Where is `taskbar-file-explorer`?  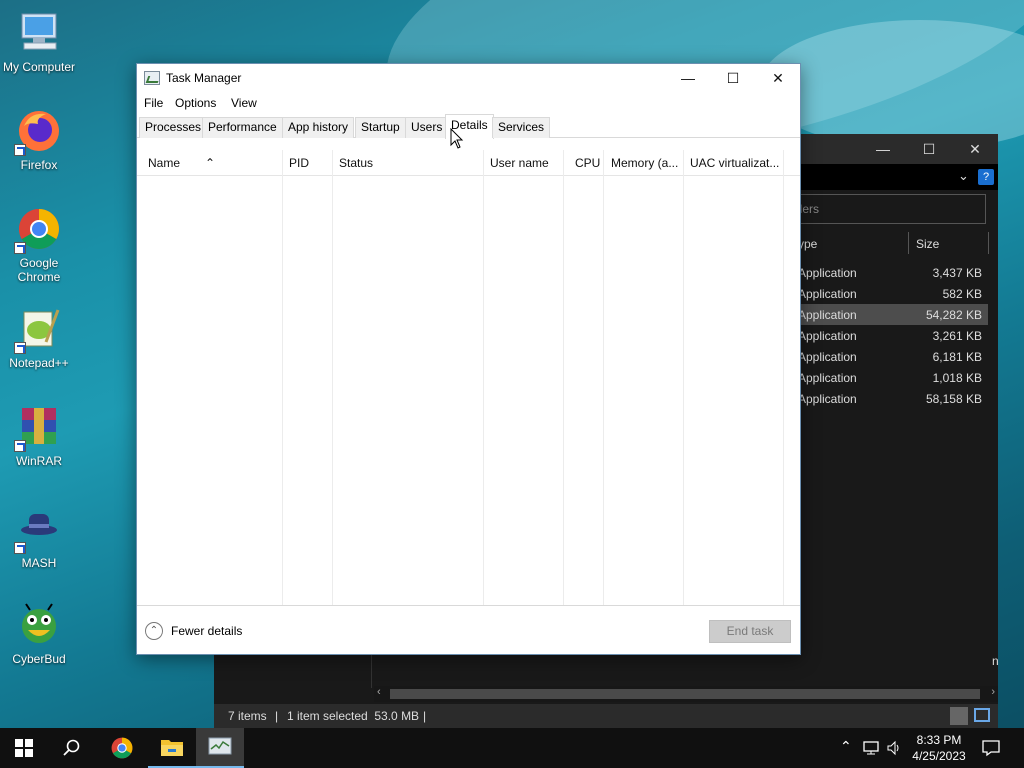
taskbar-file-explorer is located at coordinates (172, 748).